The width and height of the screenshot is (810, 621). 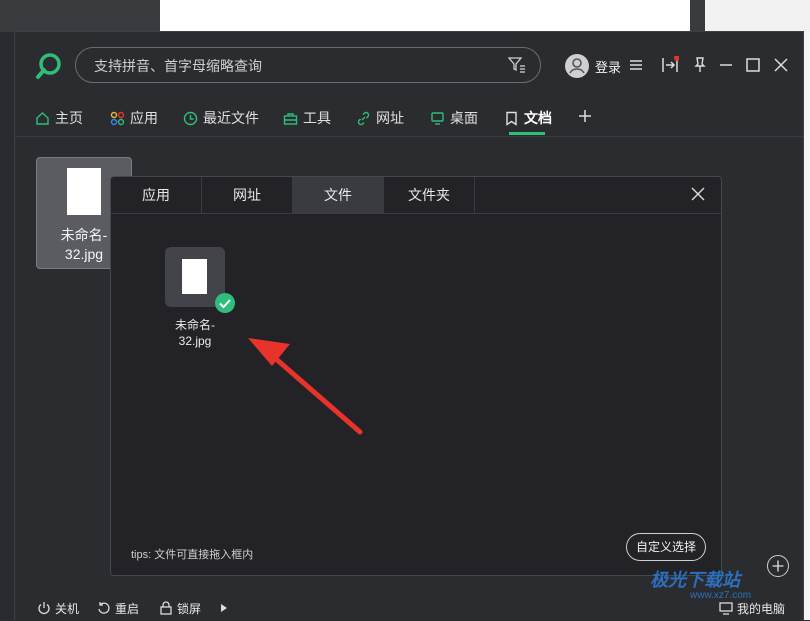 I want to click on tab-label: 应用, so click(x=144, y=118).